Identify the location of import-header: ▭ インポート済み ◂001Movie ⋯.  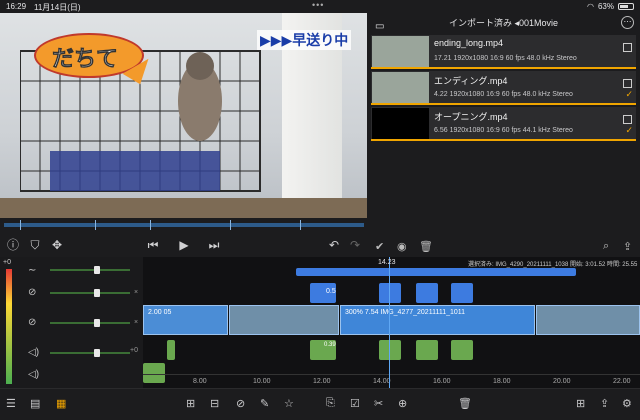
(503, 23).